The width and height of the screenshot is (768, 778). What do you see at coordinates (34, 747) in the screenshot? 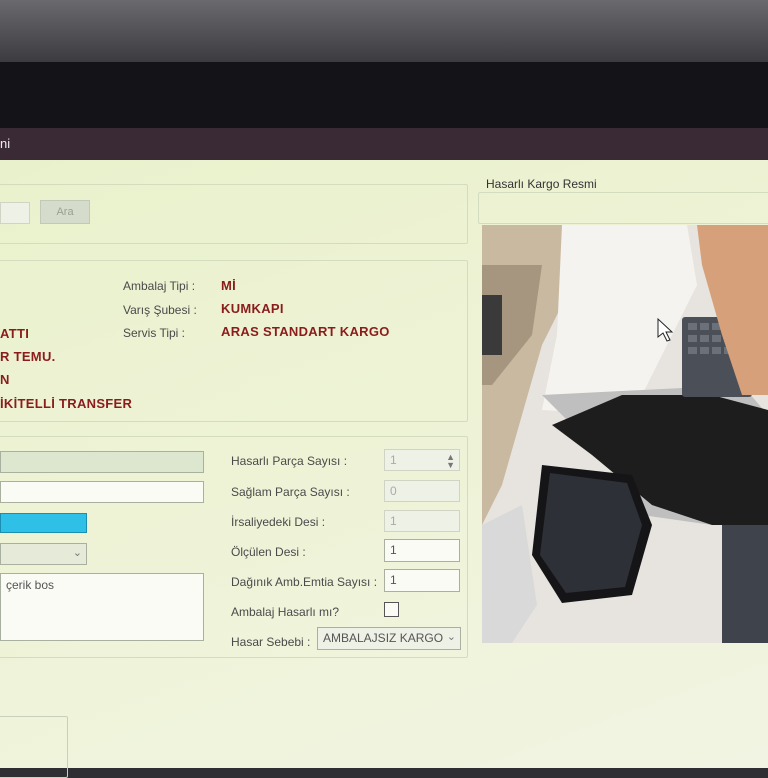
I see `bottom-box` at bounding box center [34, 747].